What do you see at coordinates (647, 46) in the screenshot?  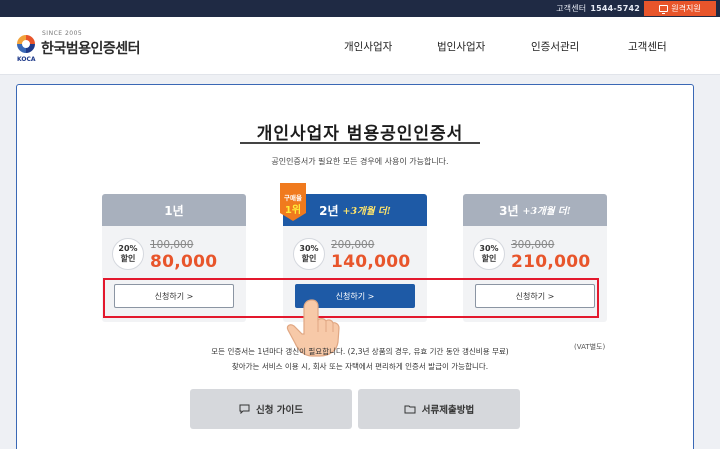 I see `nav-customer-center: 고객센터` at bounding box center [647, 46].